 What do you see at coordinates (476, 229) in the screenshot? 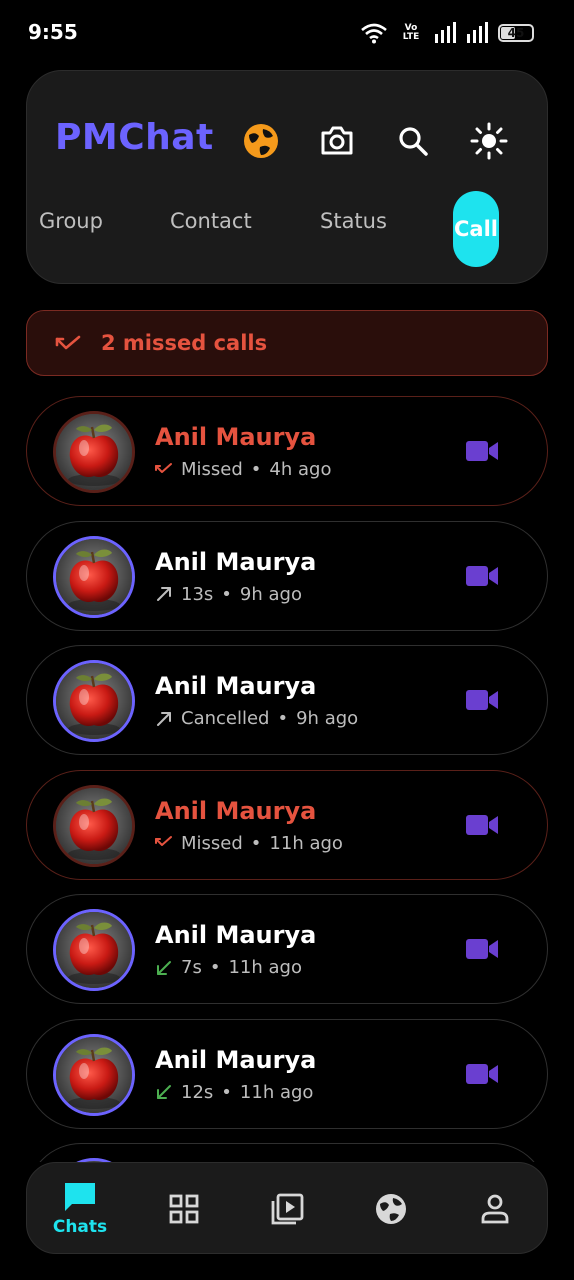
I see `tab-call: Call` at bounding box center [476, 229].